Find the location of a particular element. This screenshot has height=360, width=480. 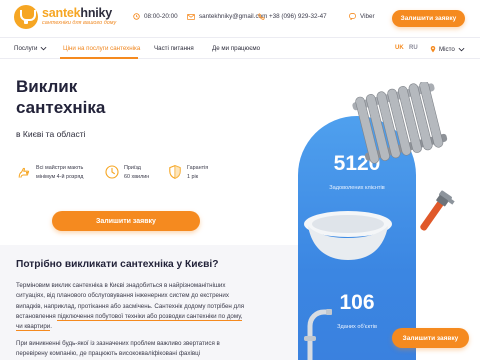

sink-image is located at coordinates (348, 235).